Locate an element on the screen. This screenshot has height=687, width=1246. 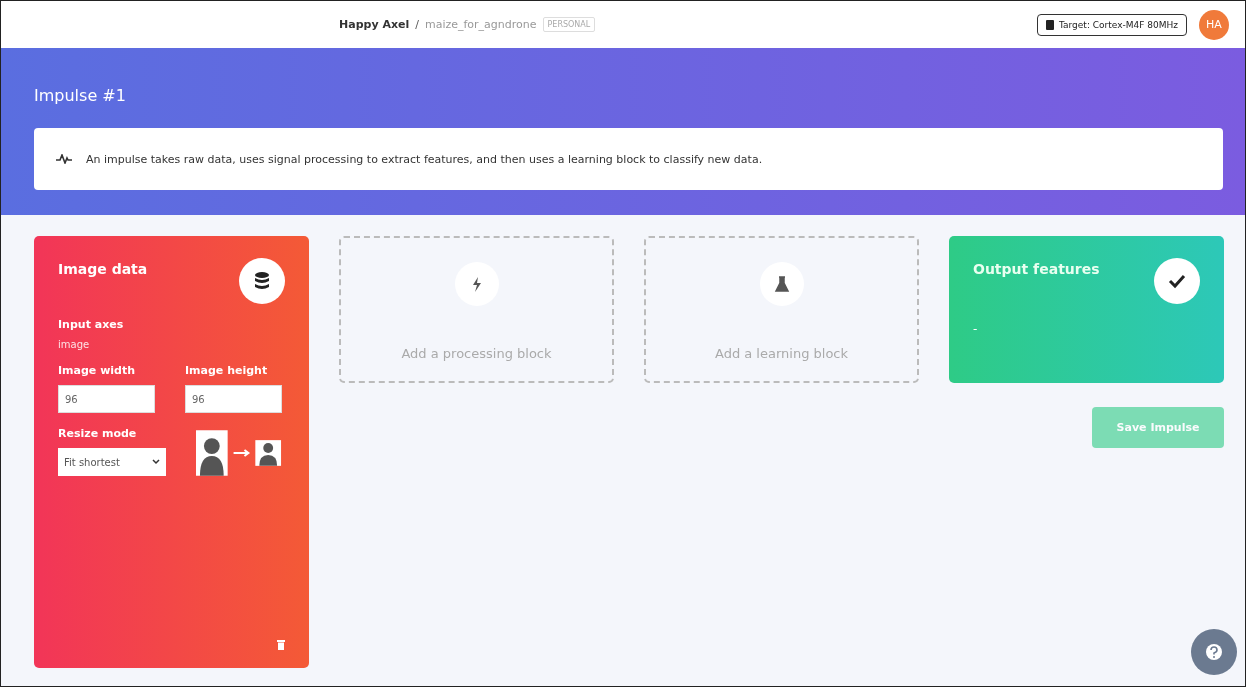
checkmark-icon is located at coordinates (1177, 281).